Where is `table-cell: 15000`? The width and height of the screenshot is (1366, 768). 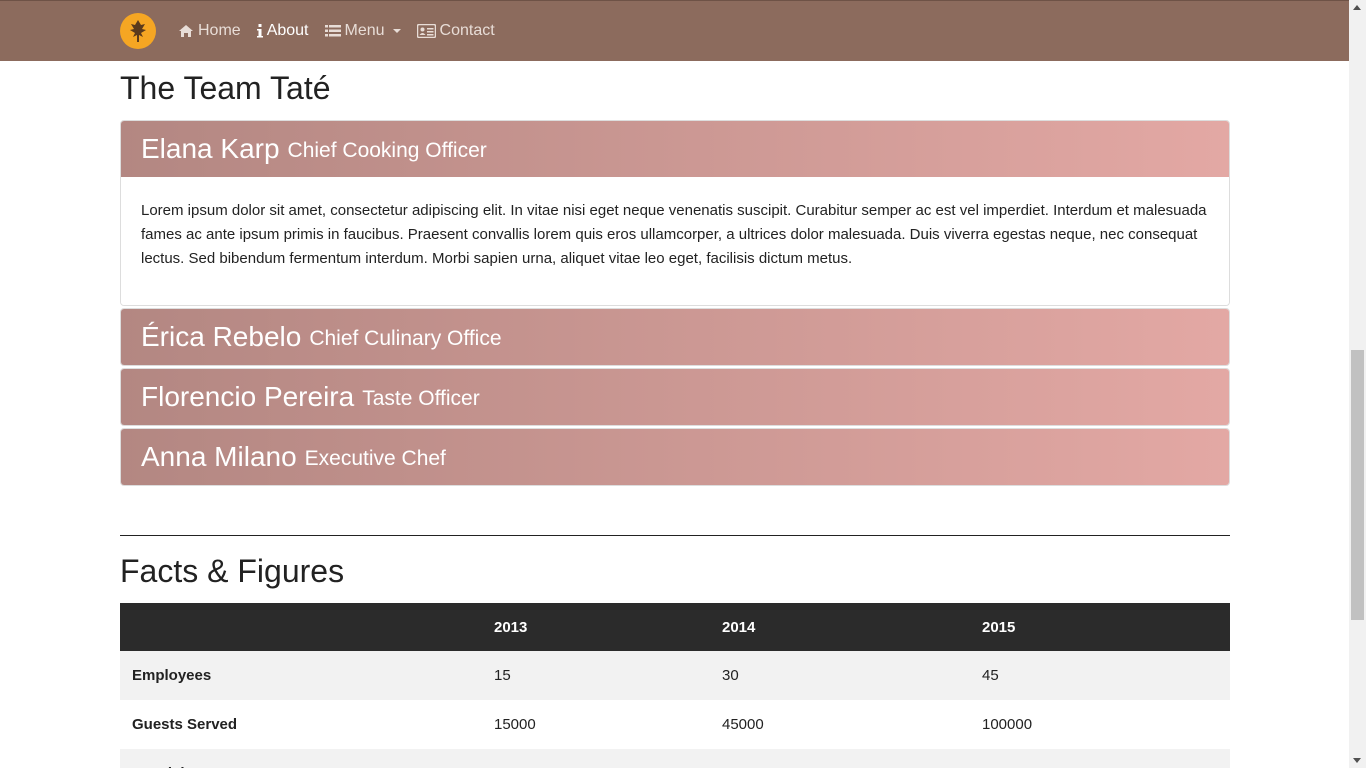
table-cell: 15000 is located at coordinates (596, 725).